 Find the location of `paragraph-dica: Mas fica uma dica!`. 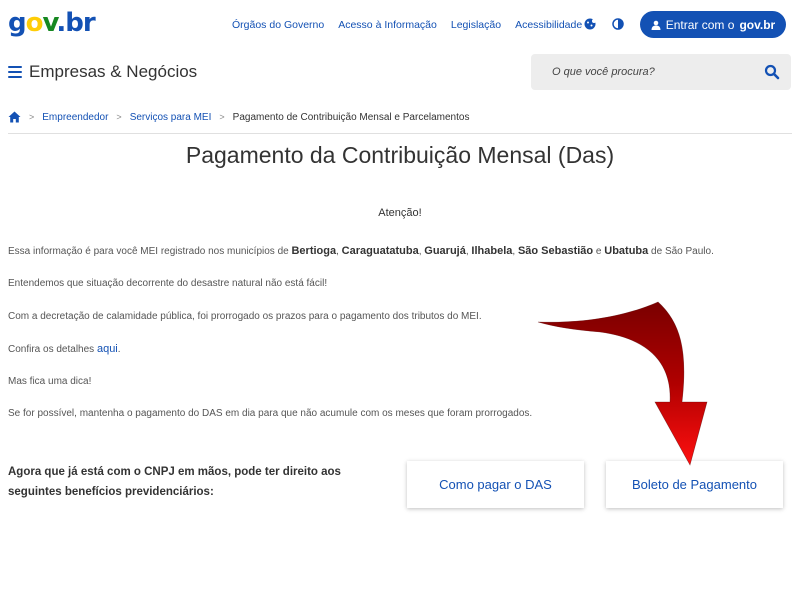

paragraph-dica: Mas fica uma dica! is located at coordinates (50, 381).